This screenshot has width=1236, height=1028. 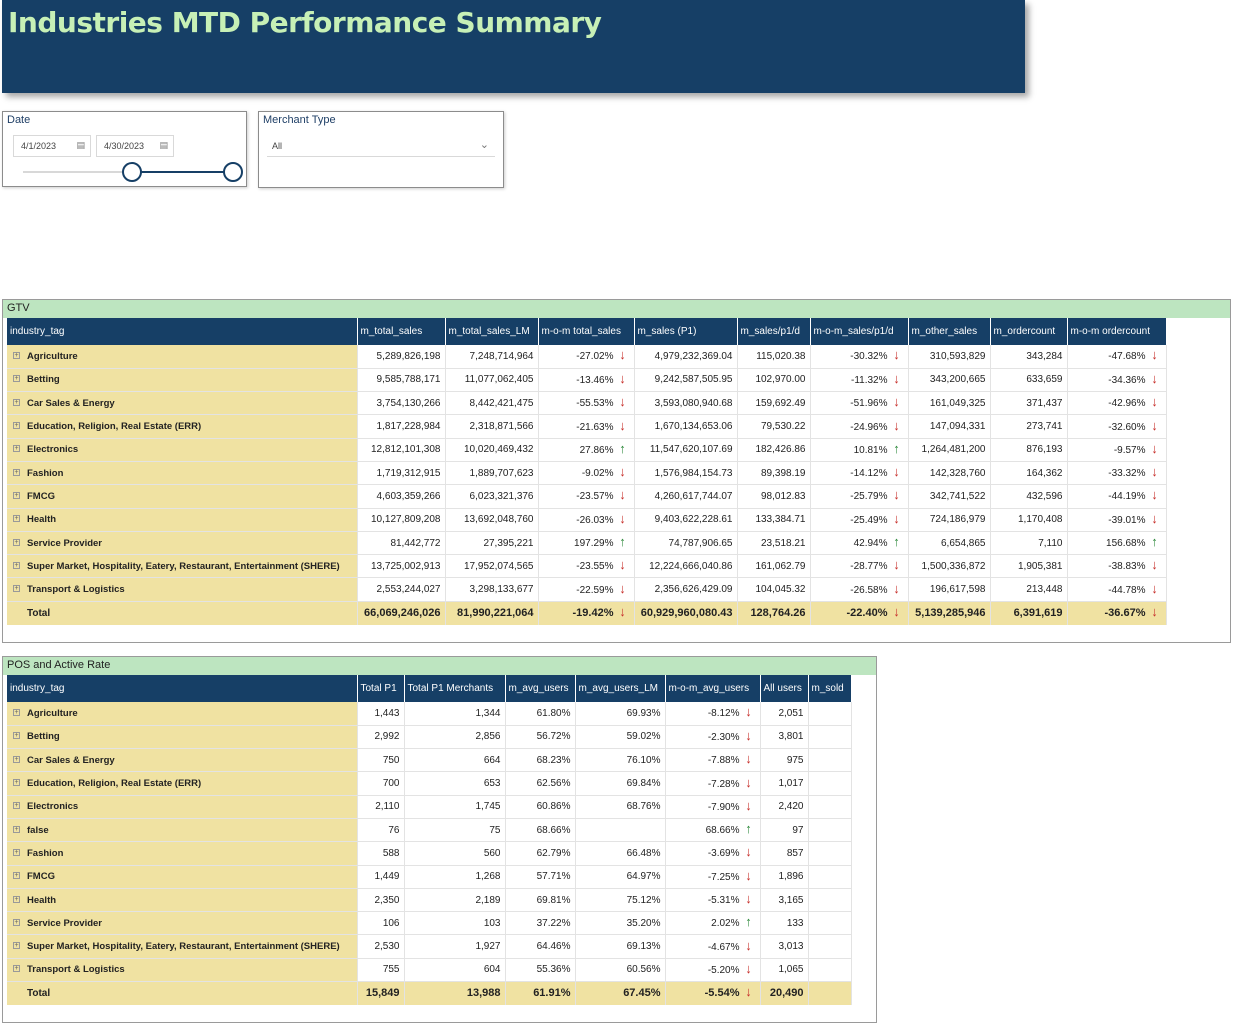 What do you see at coordinates (381, 146) in the screenshot?
I see `merchant-type-dropdown: All ⌄` at bounding box center [381, 146].